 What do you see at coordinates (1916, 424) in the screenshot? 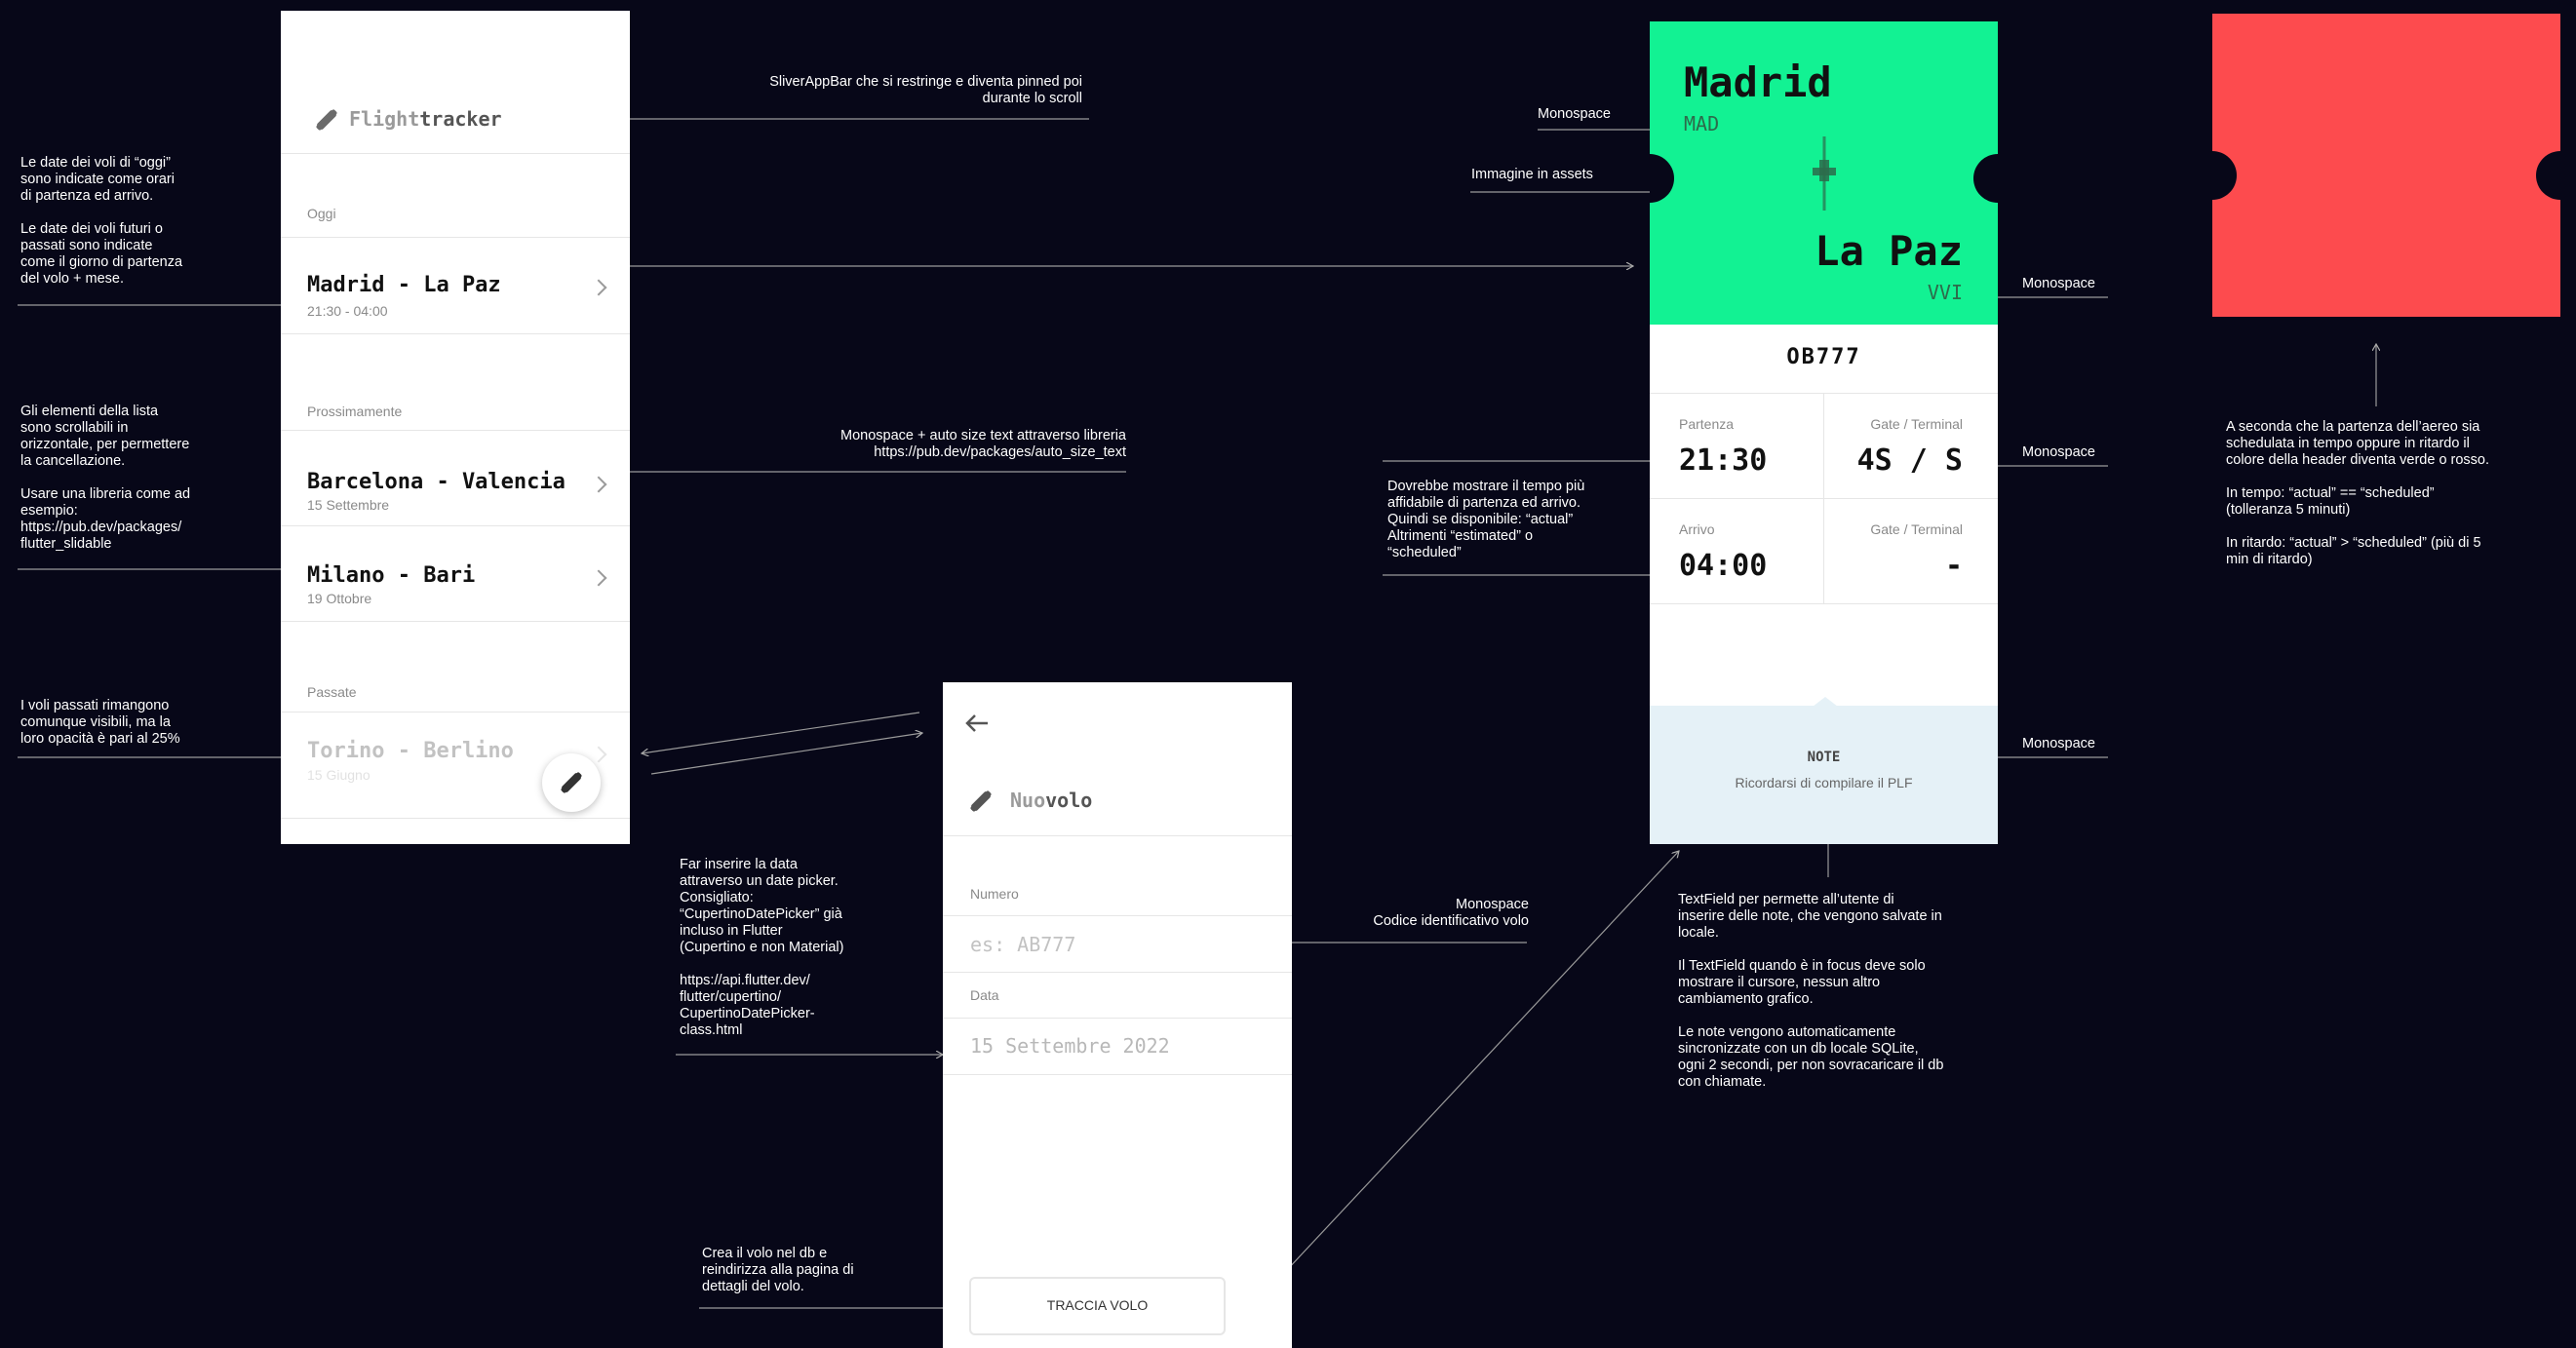
I see `departure-gate-label: Gate / Terminal` at bounding box center [1916, 424].